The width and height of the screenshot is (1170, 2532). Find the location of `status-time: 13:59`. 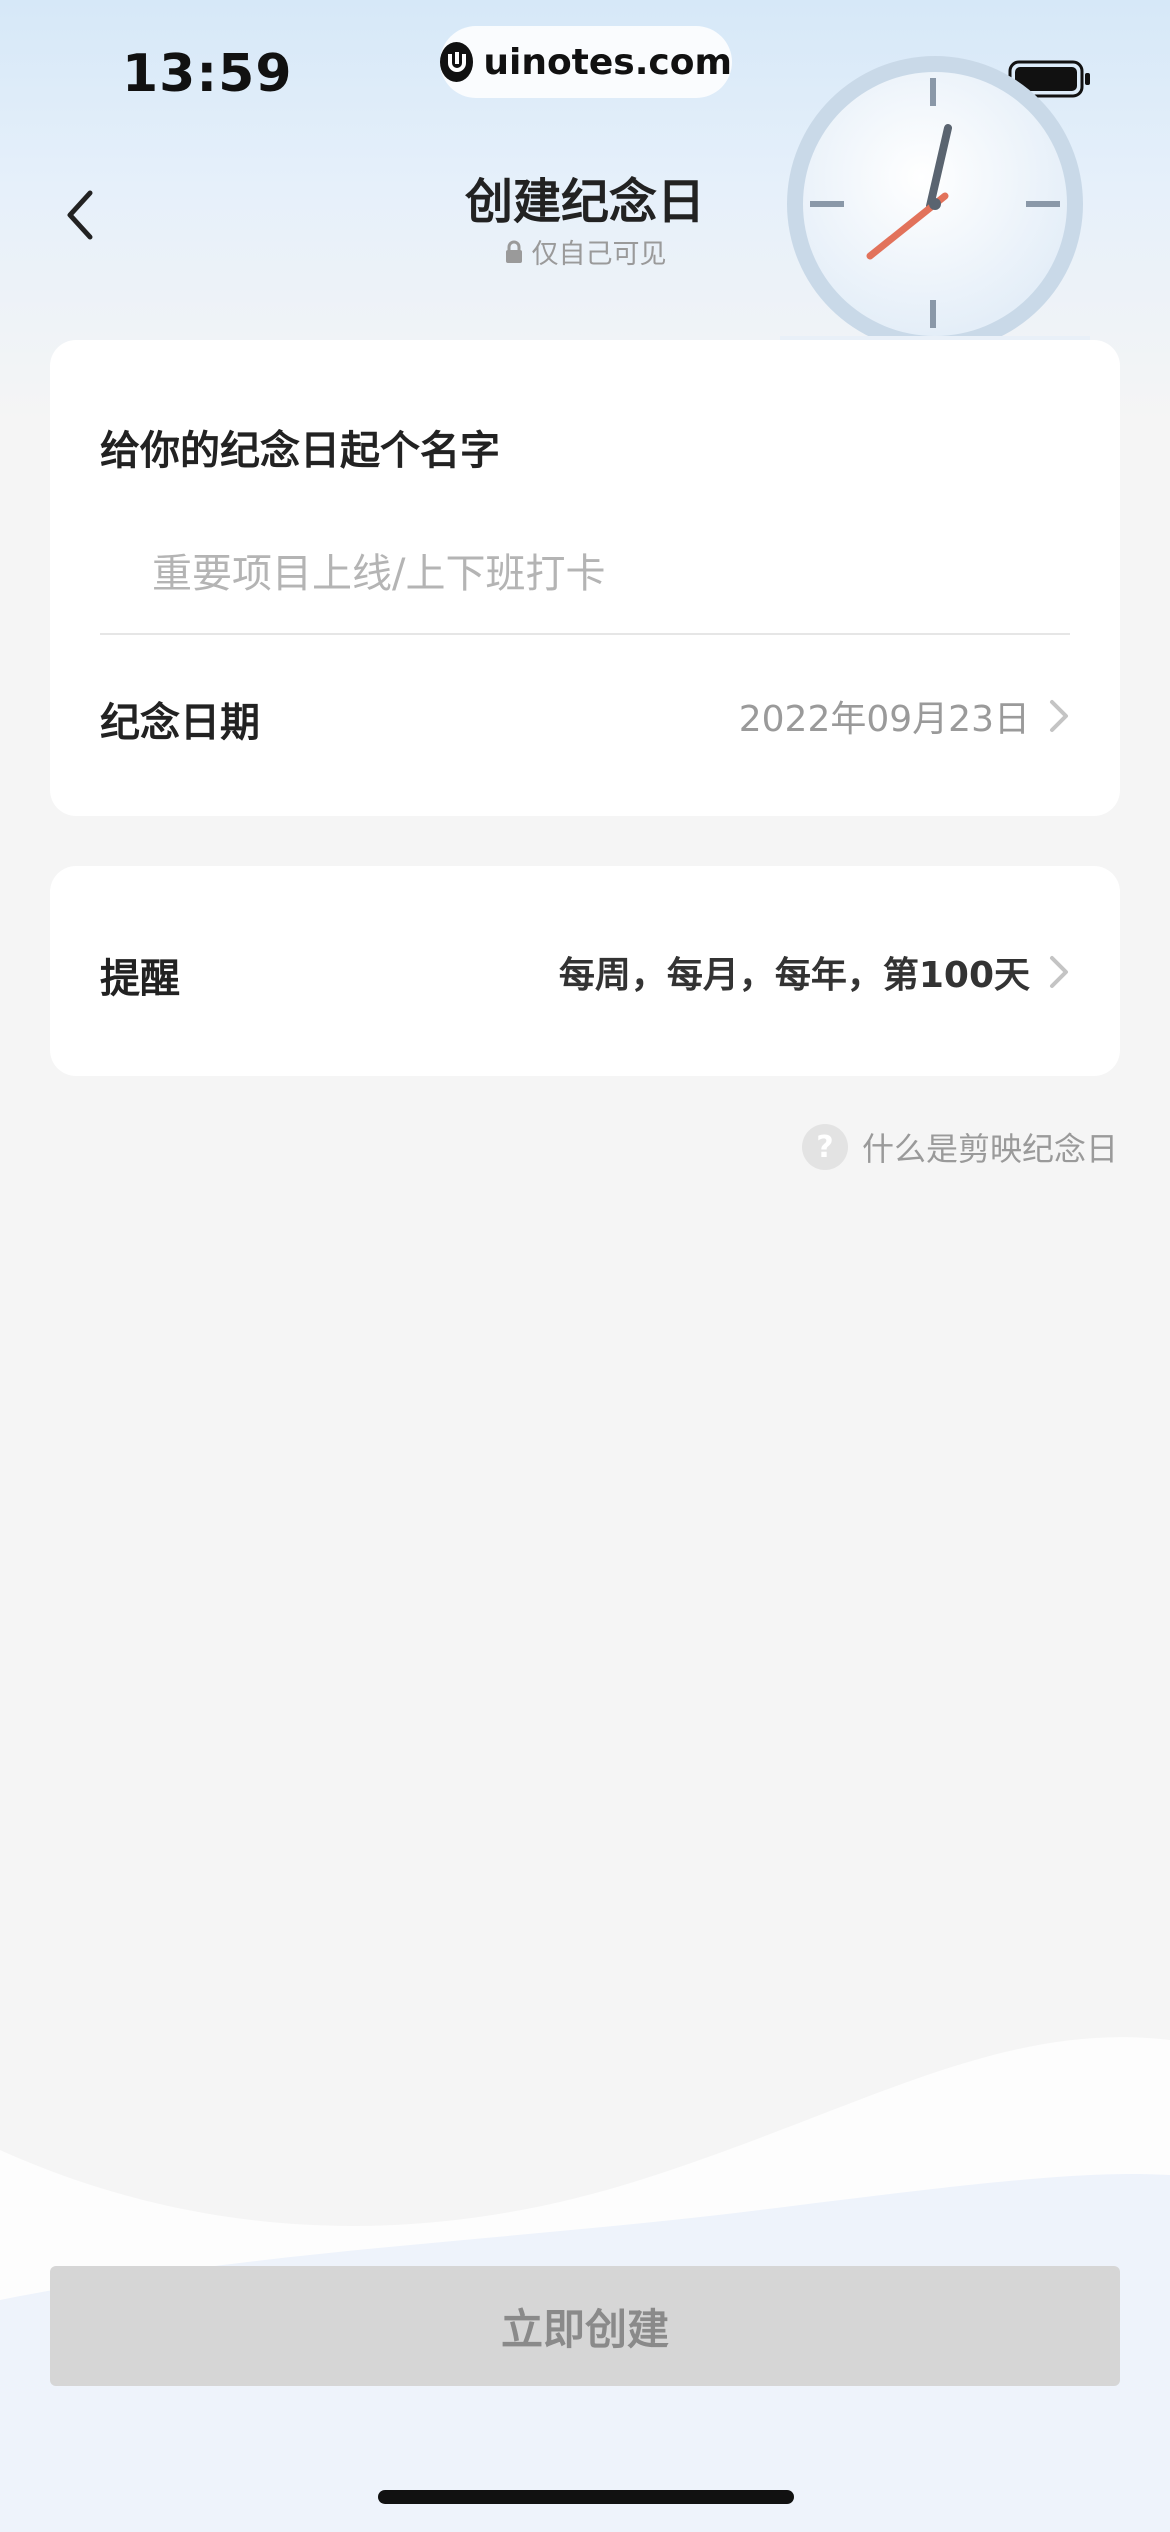

status-time: 13:59 is located at coordinates (207, 74).